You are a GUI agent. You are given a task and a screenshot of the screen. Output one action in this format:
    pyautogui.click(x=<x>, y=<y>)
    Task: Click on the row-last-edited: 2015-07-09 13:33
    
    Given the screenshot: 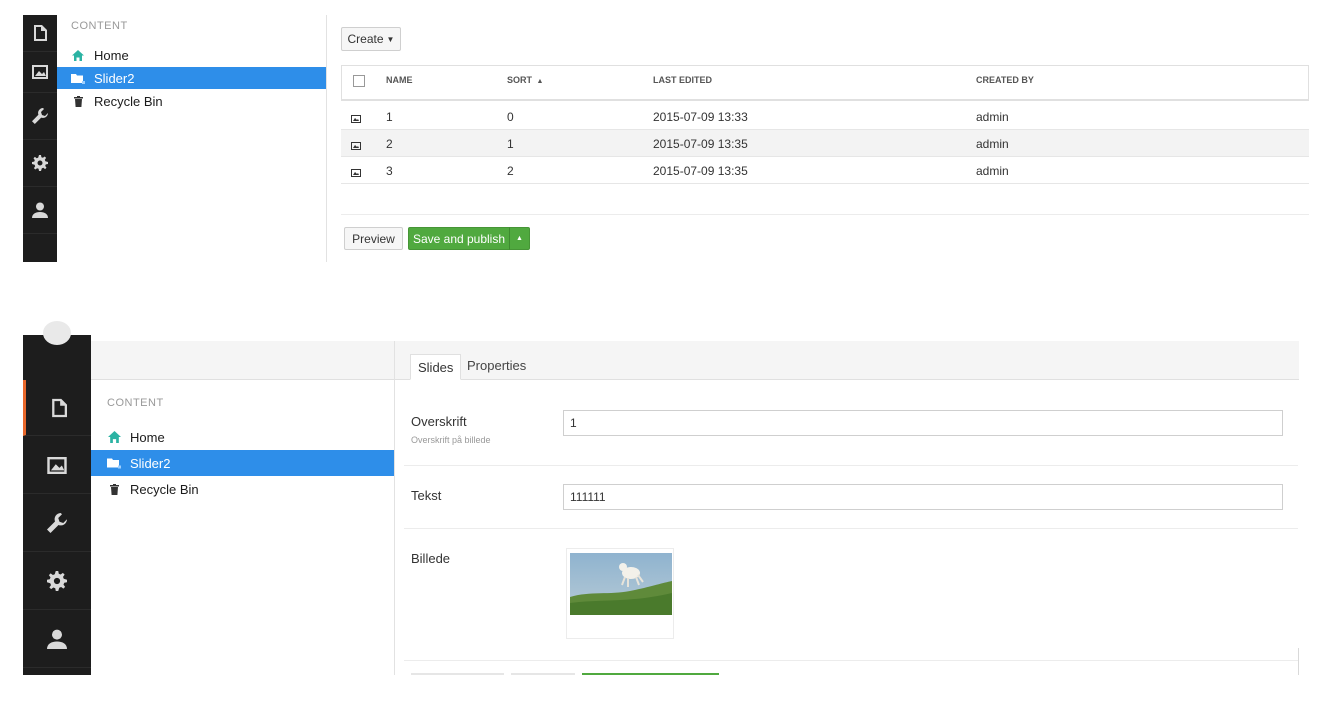 What is the action you would take?
    pyautogui.click(x=700, y=117)
    